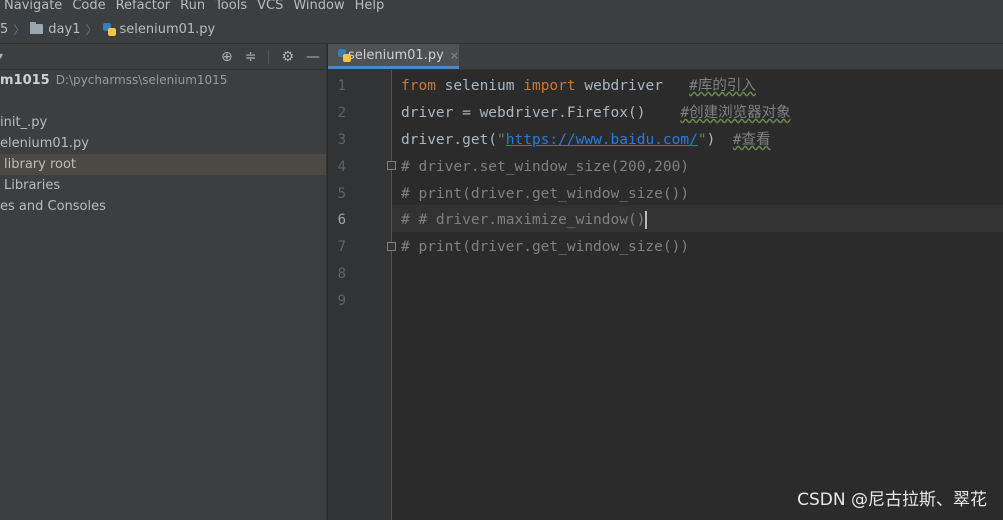 Image resolution: width=1003 pixels, height=520 pixels. I want to click on url-link: https://www.baidu.com/, so click(602, 140).